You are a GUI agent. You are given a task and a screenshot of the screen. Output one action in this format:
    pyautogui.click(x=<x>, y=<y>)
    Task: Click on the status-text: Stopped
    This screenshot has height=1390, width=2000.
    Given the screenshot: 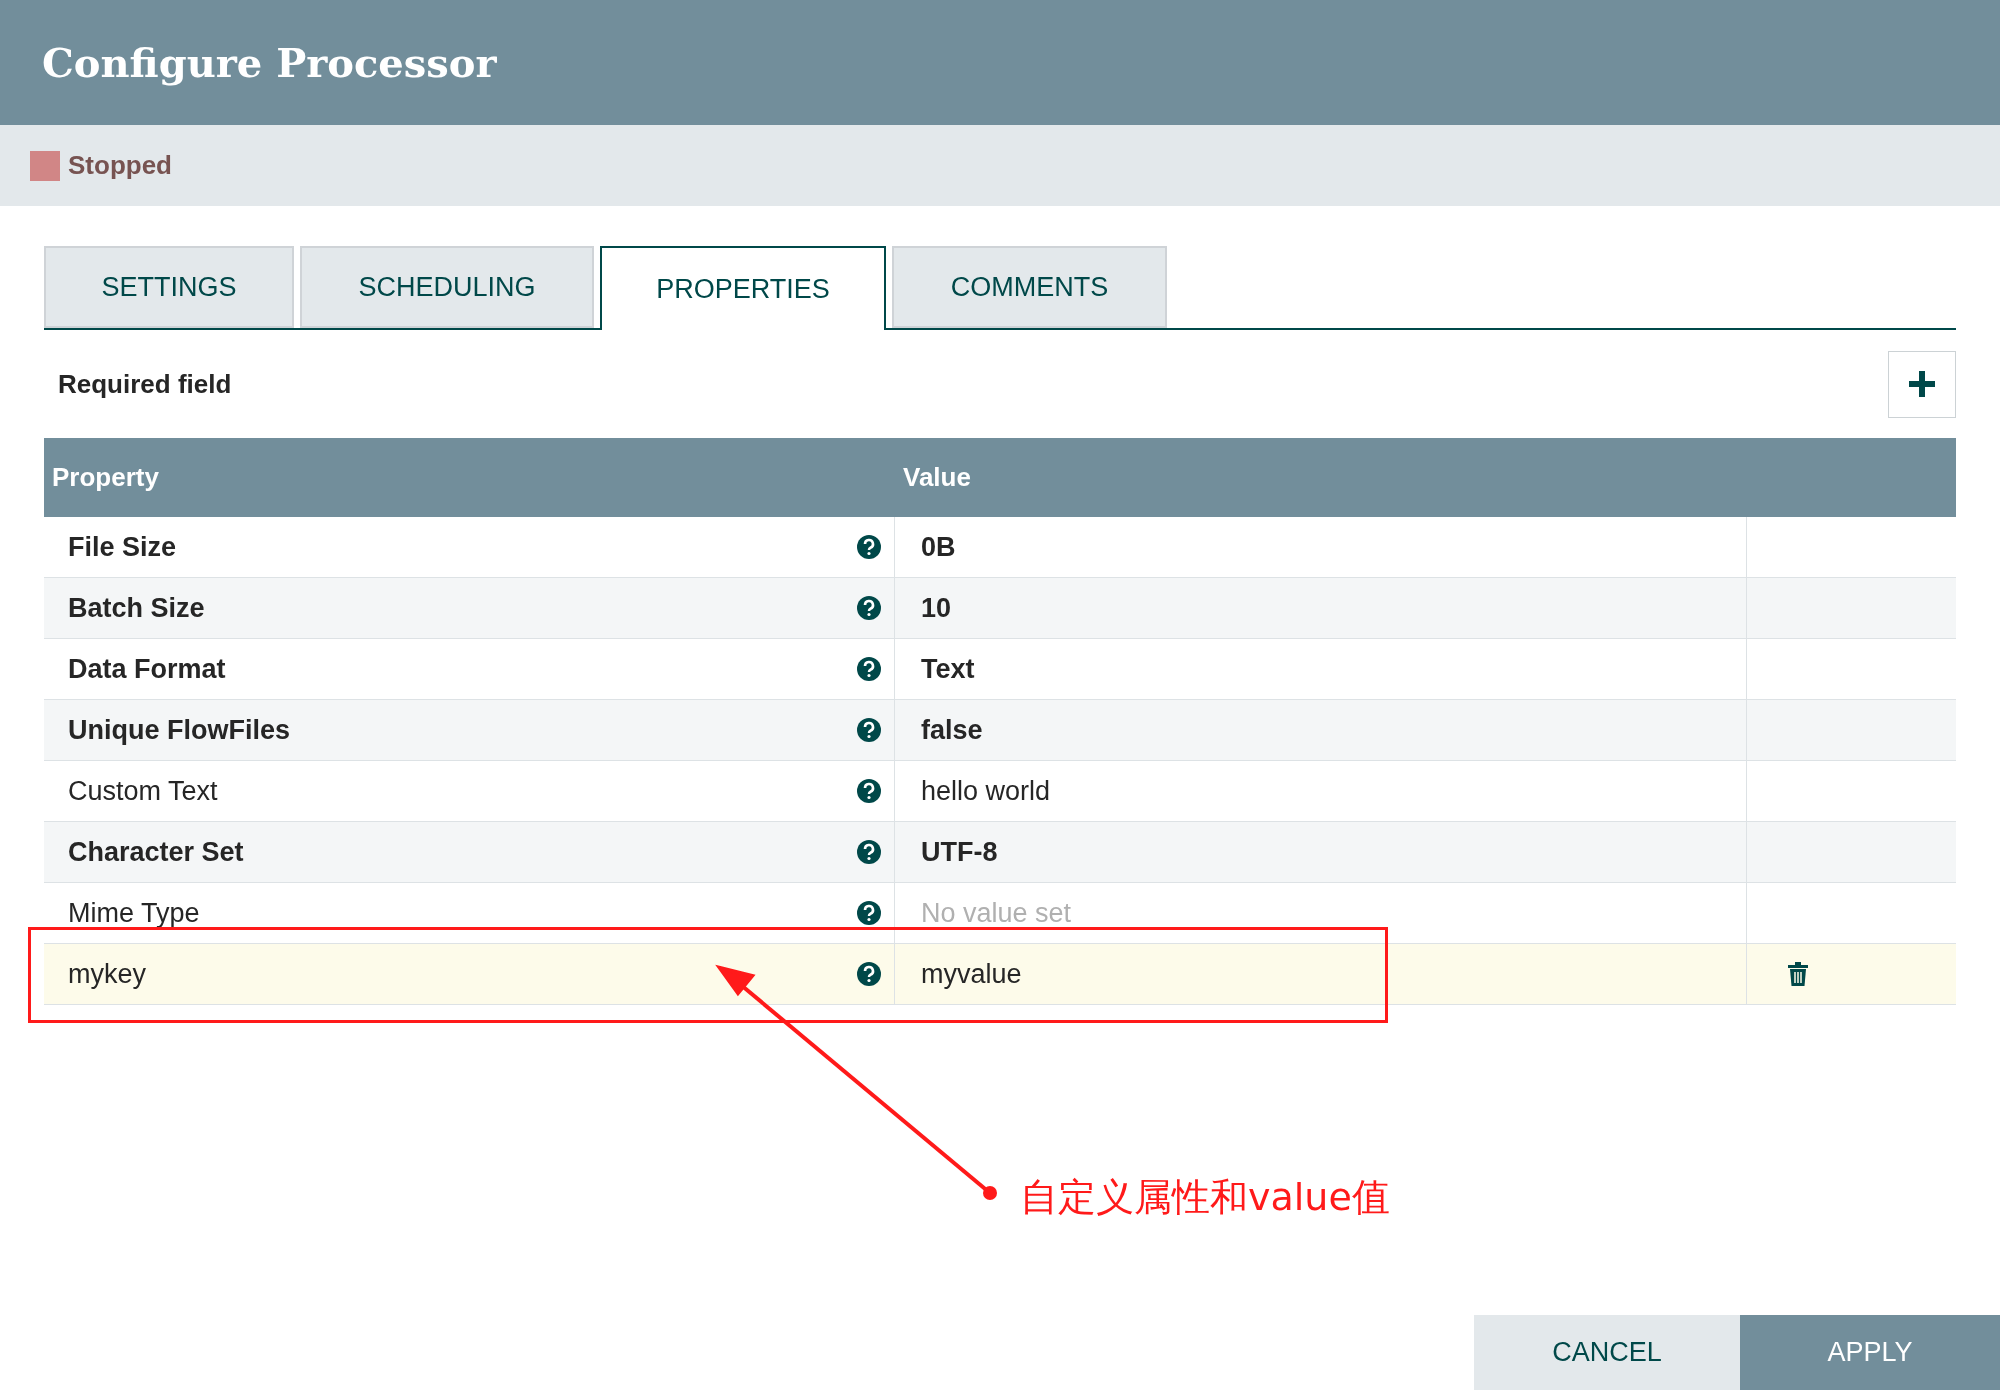 What is the action you would take?
    pyautogui.click(x=120, y=165)
    